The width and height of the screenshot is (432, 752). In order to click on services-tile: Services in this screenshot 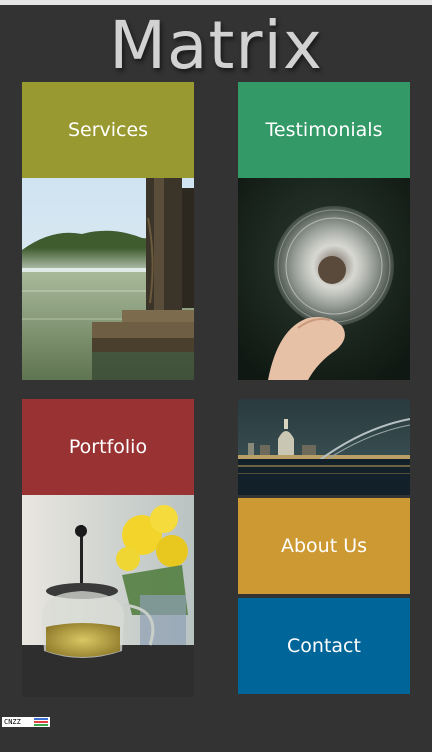, I will do `click(108, 130)`.